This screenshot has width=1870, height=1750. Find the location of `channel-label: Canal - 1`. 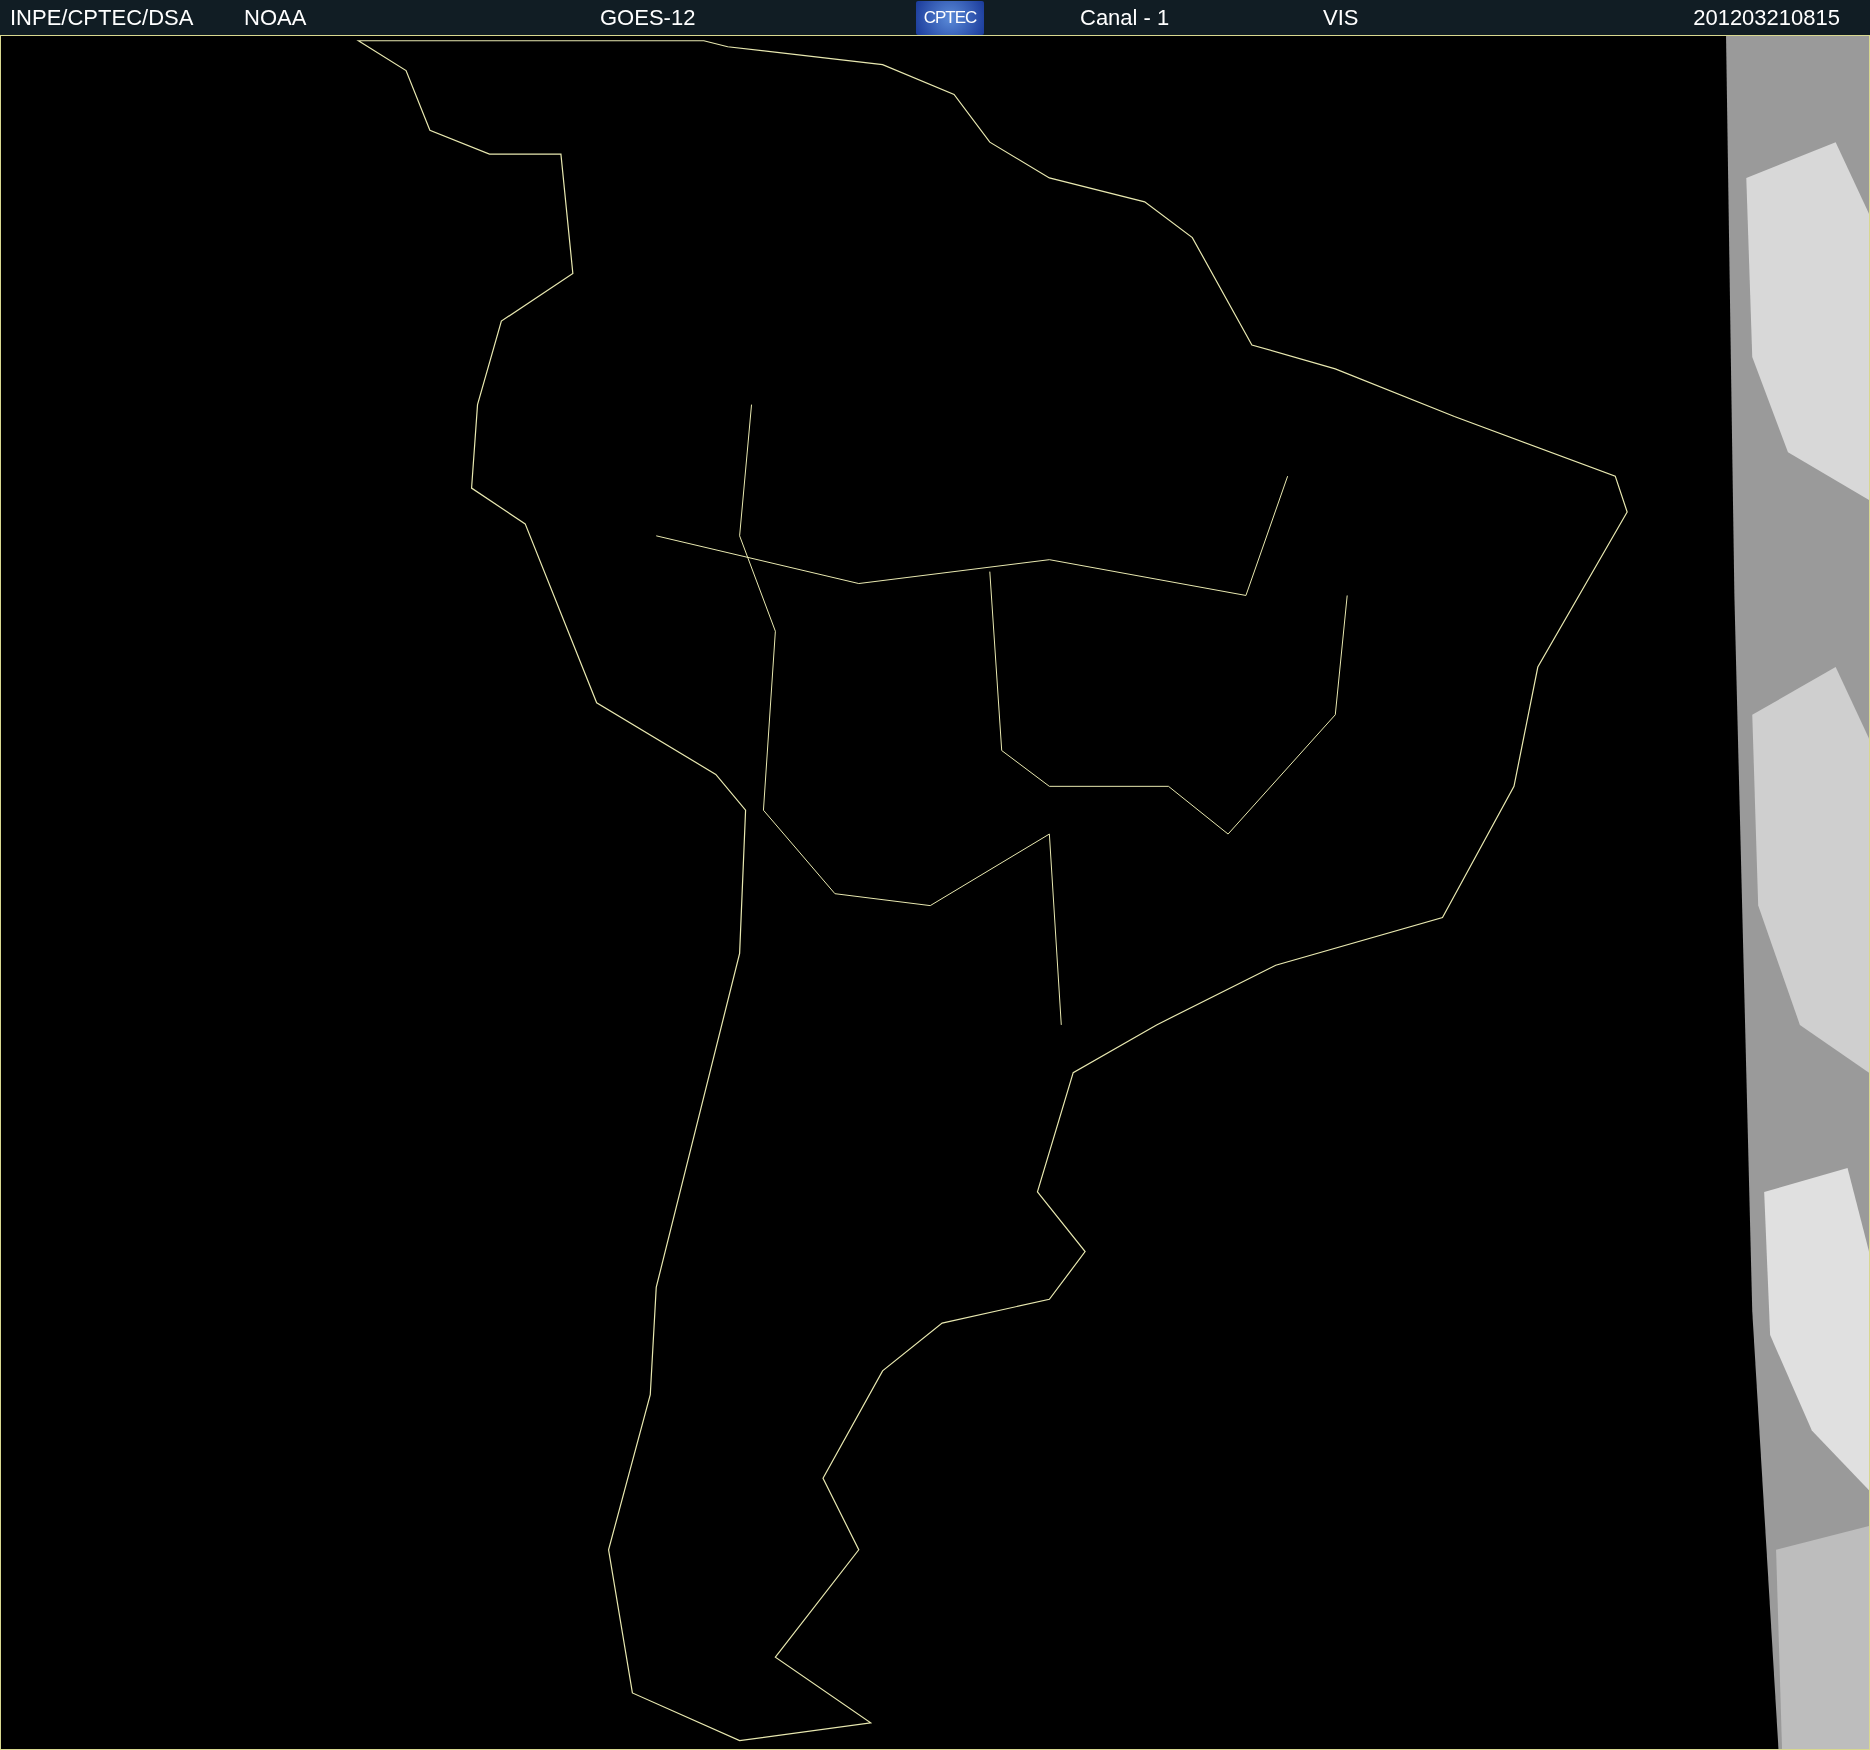

channel-label: Canal - 1 is located at coordinates (1125, 17).